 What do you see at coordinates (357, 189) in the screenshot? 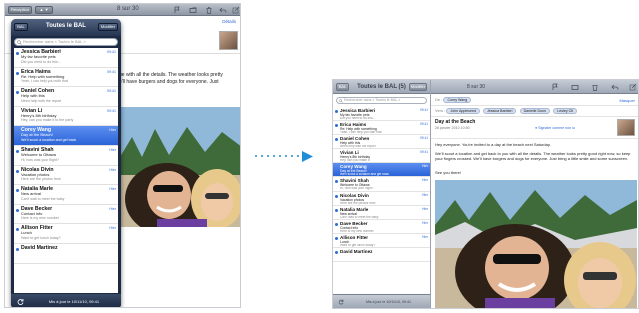
I see `message-preview: Hi, how was your flight?` at bounding box center [357, 189].